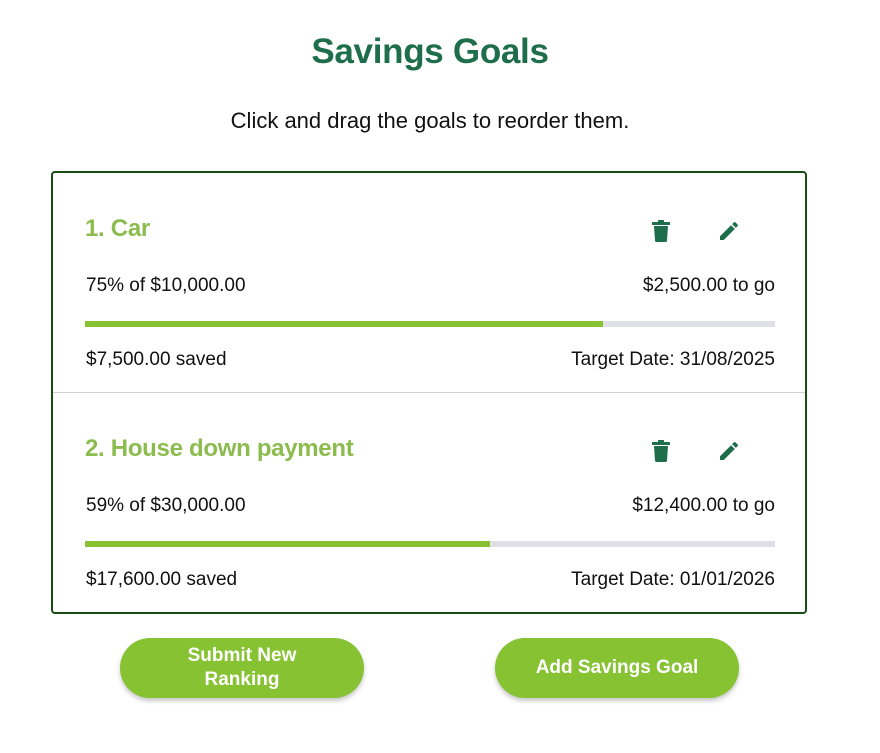 This screenshot has height=753, width=880. Describe the element at coordinates (617, 668) in the screenshot. I see `add-savings-goal-button: Add Savings Goal` at that location.